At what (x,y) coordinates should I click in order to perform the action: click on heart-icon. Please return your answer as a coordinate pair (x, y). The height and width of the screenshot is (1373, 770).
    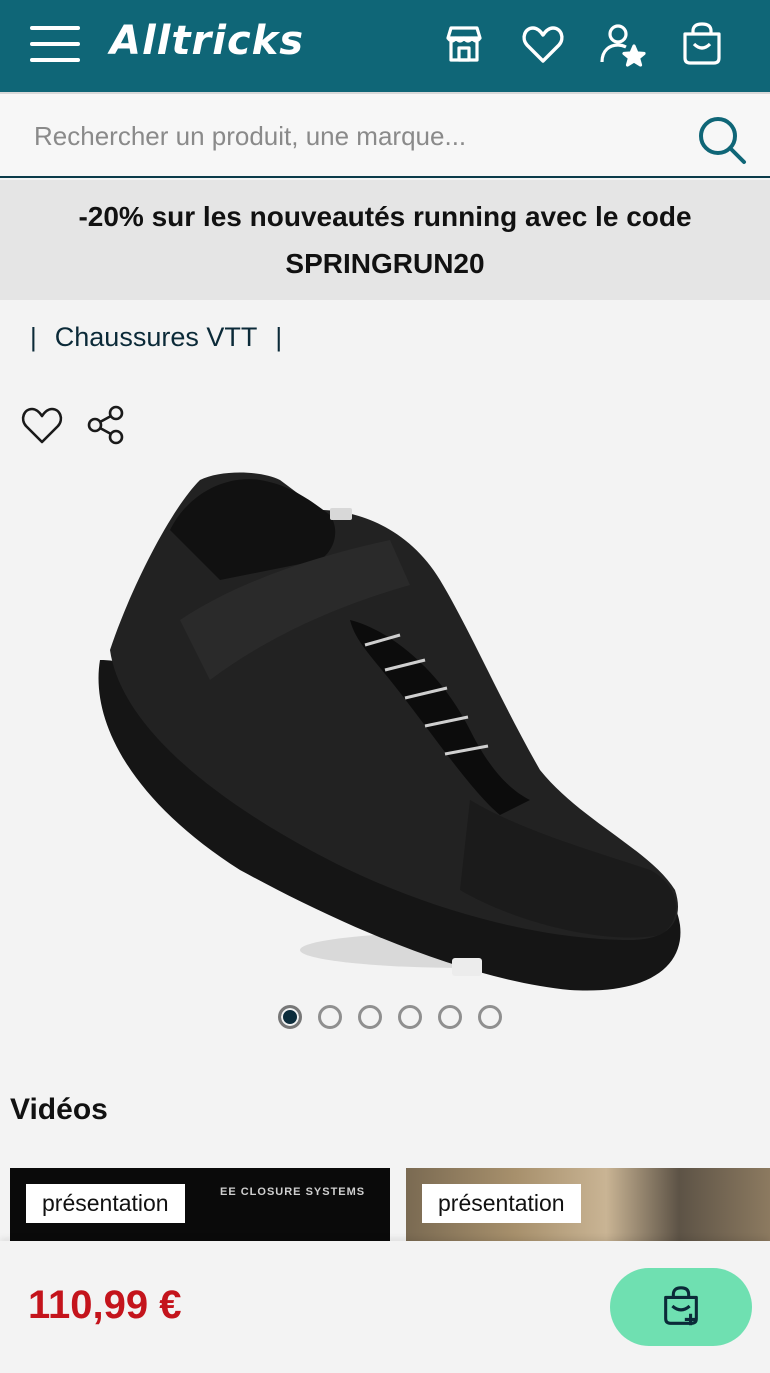
    Looking at the image, I should click on (543, 44).